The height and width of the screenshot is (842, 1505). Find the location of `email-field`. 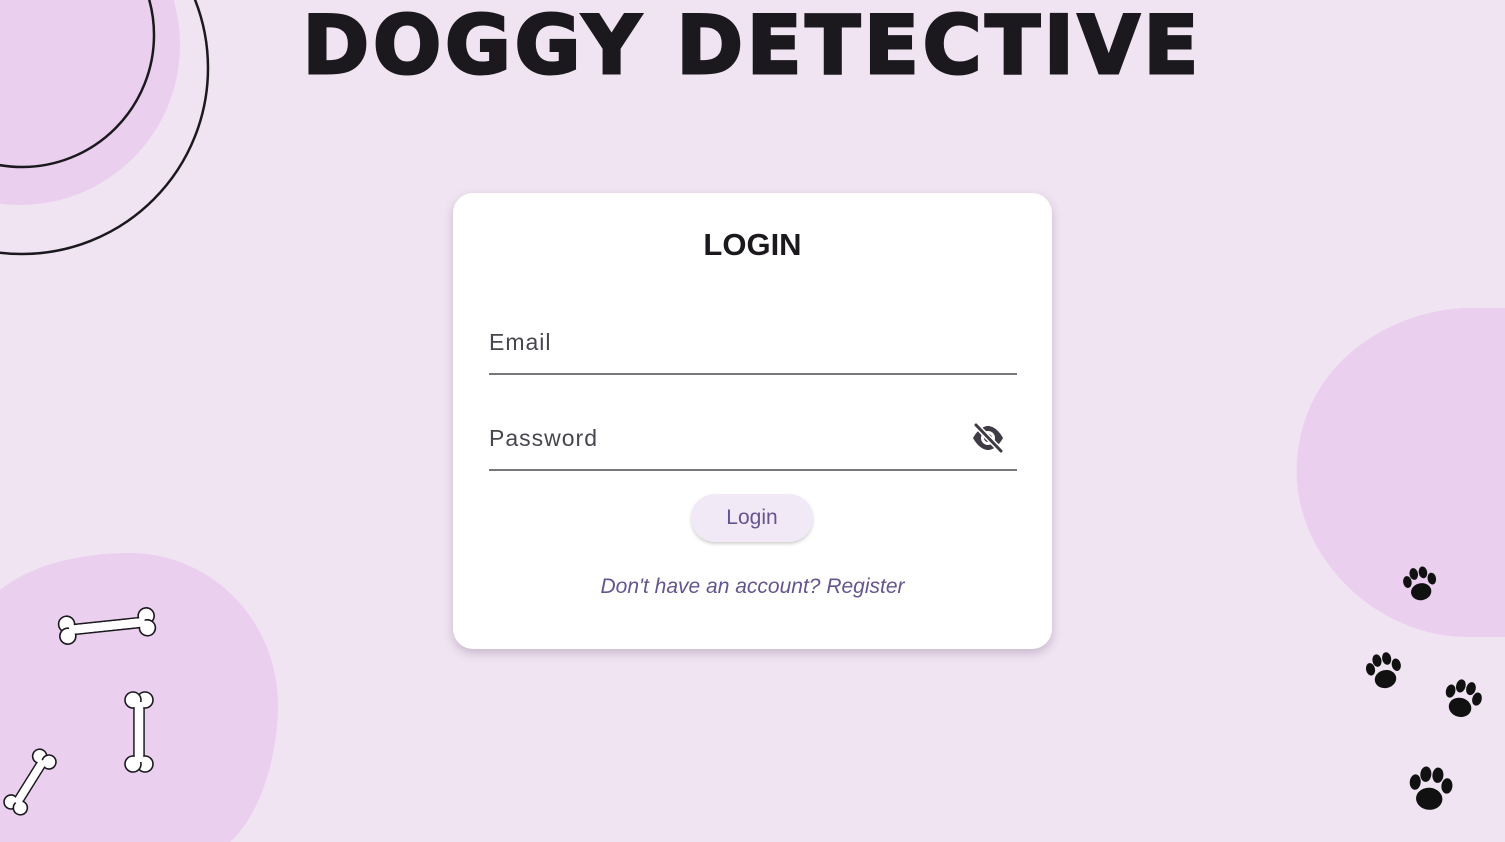

email-field is located at coordinates (753, 344).